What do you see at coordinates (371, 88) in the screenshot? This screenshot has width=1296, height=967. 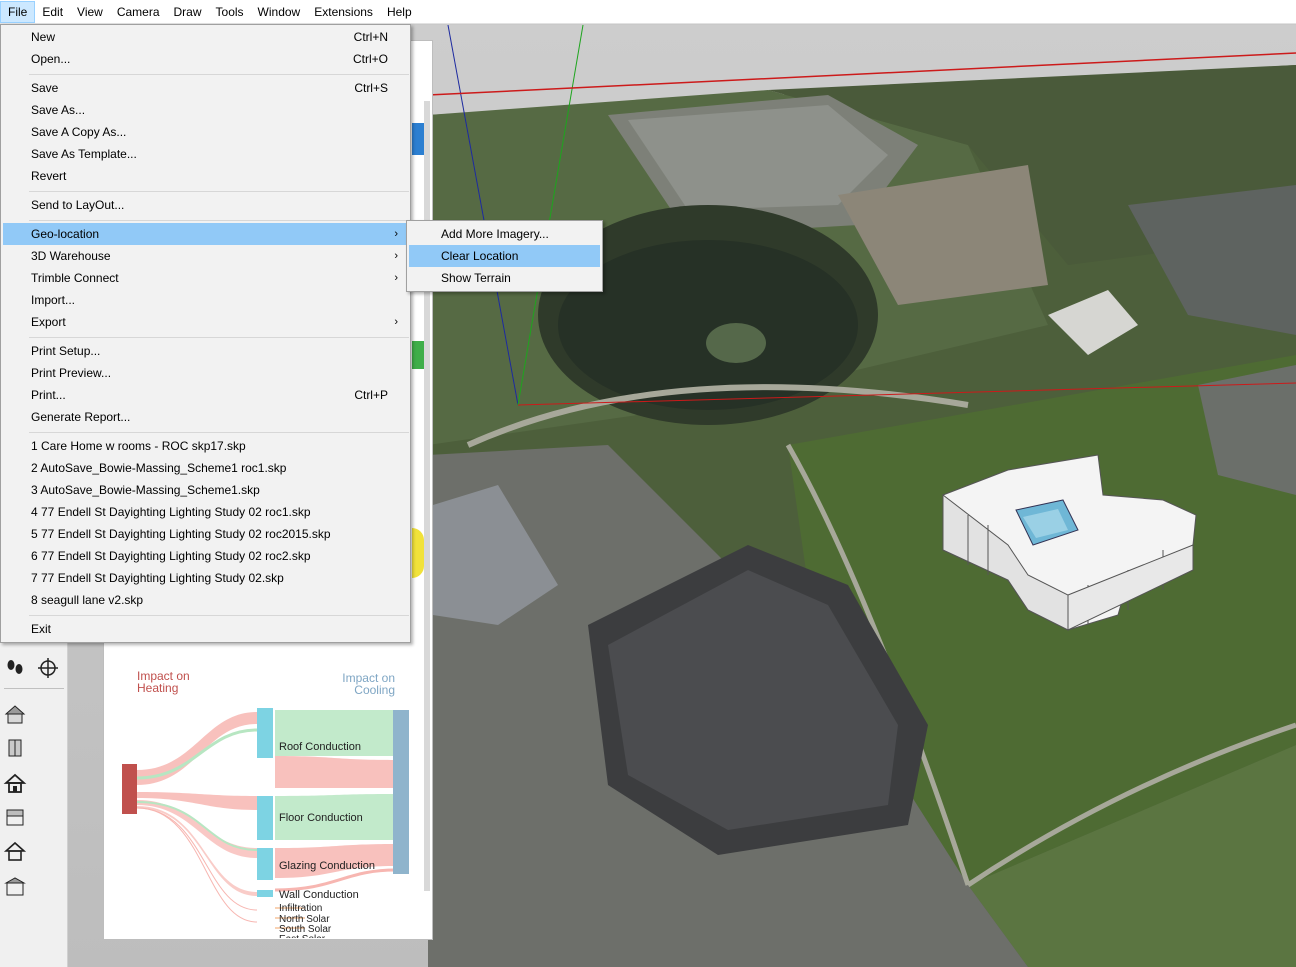 I see `menu-item-shortcut: Ctrl+S` at bounding box center [371, 88].